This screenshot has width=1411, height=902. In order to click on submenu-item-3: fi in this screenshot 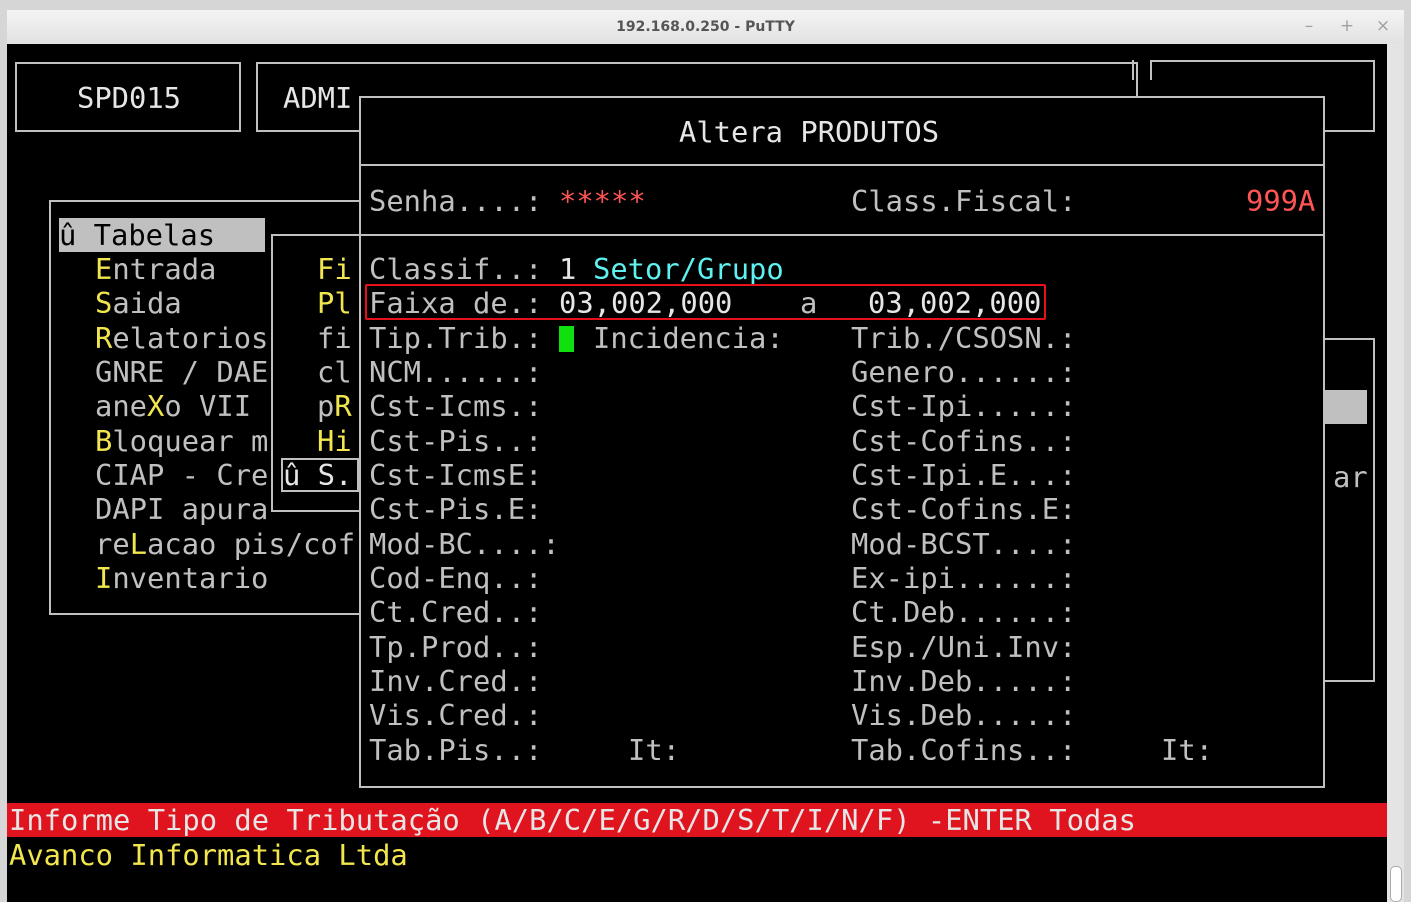, I will do `click(334, 338)`.